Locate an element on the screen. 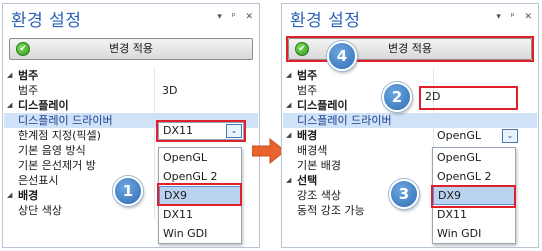  apply-changes-label: 변경 적용 is located at coordinates (131, 48).